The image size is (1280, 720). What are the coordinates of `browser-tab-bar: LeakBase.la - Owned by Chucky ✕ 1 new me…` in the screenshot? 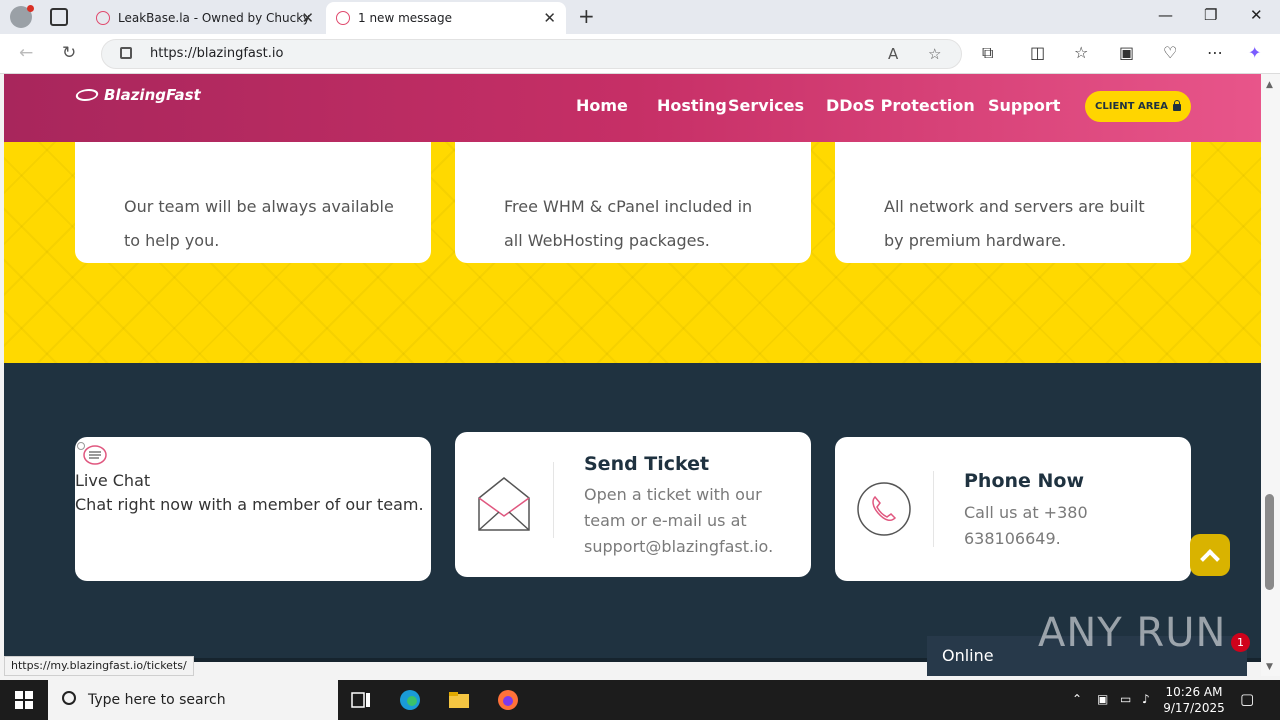 It's located at (640, 17).